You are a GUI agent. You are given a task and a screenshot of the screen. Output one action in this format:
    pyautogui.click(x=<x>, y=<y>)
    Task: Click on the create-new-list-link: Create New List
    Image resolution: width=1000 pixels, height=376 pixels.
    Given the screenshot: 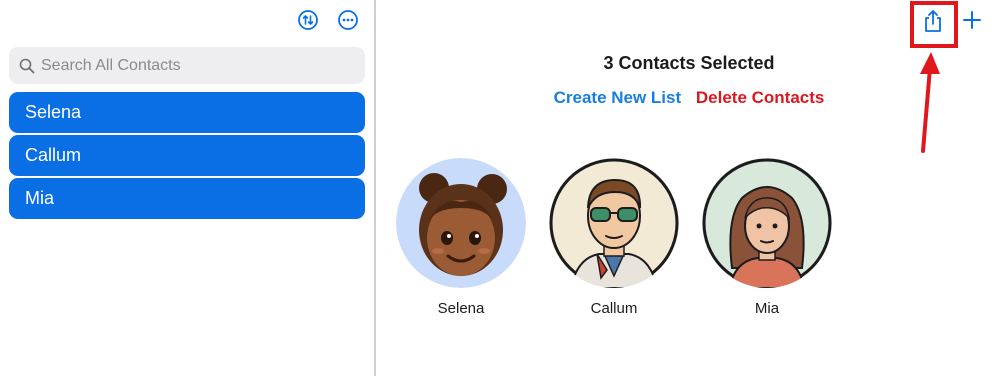 What is the action you would take?
    pyautogui.click(x=618, y=97)
    